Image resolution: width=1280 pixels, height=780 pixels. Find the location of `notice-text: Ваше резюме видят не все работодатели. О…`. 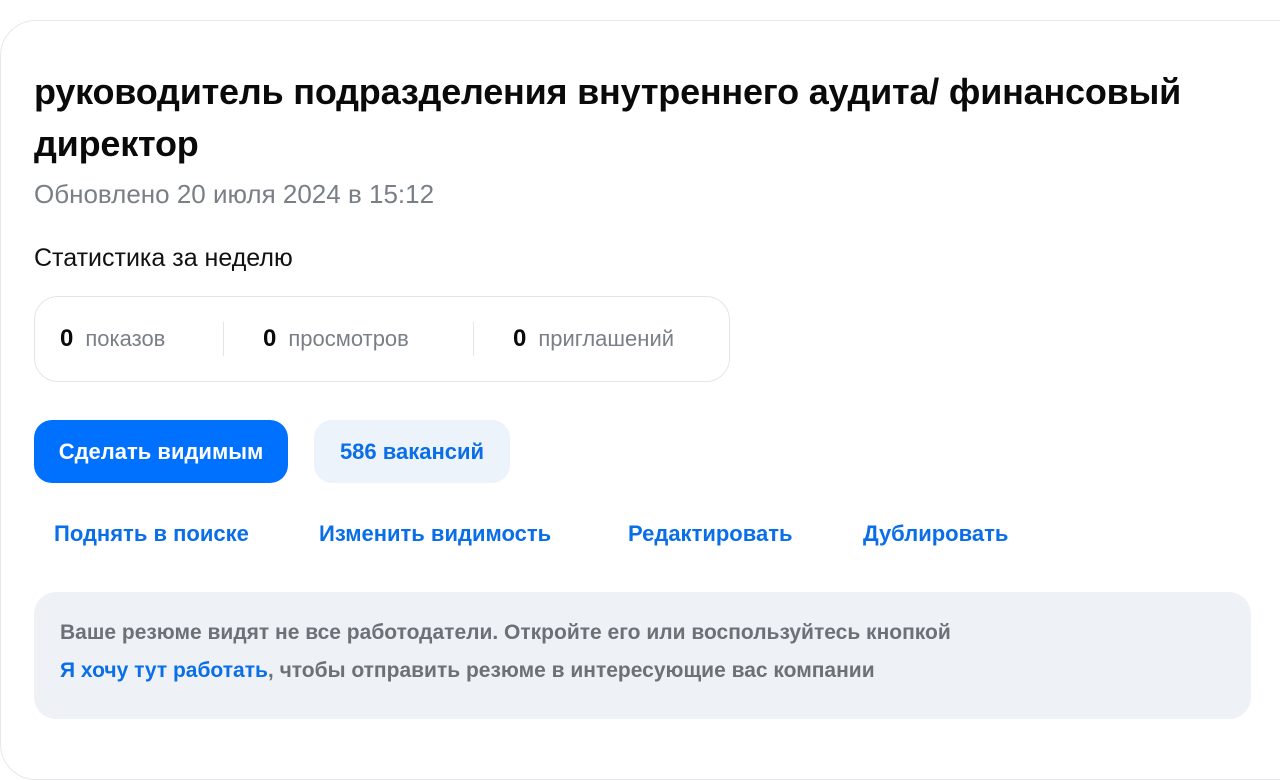

notice-text: Ваше резюме видят не все работодатели. О… is located at coordinates (505, 632).